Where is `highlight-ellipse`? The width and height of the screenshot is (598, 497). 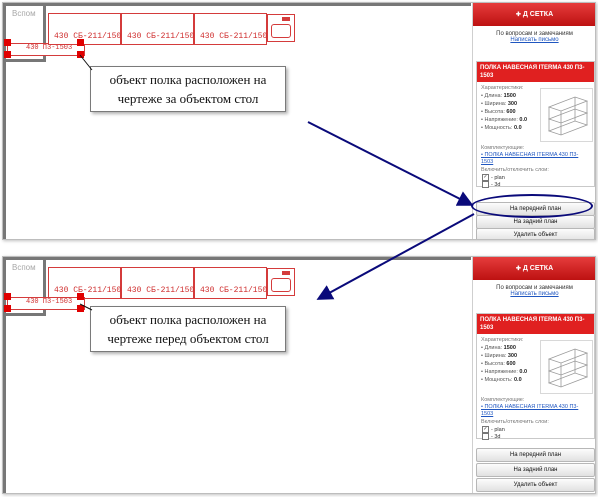 highlight-ellipse is located at coordinates (532, 206).